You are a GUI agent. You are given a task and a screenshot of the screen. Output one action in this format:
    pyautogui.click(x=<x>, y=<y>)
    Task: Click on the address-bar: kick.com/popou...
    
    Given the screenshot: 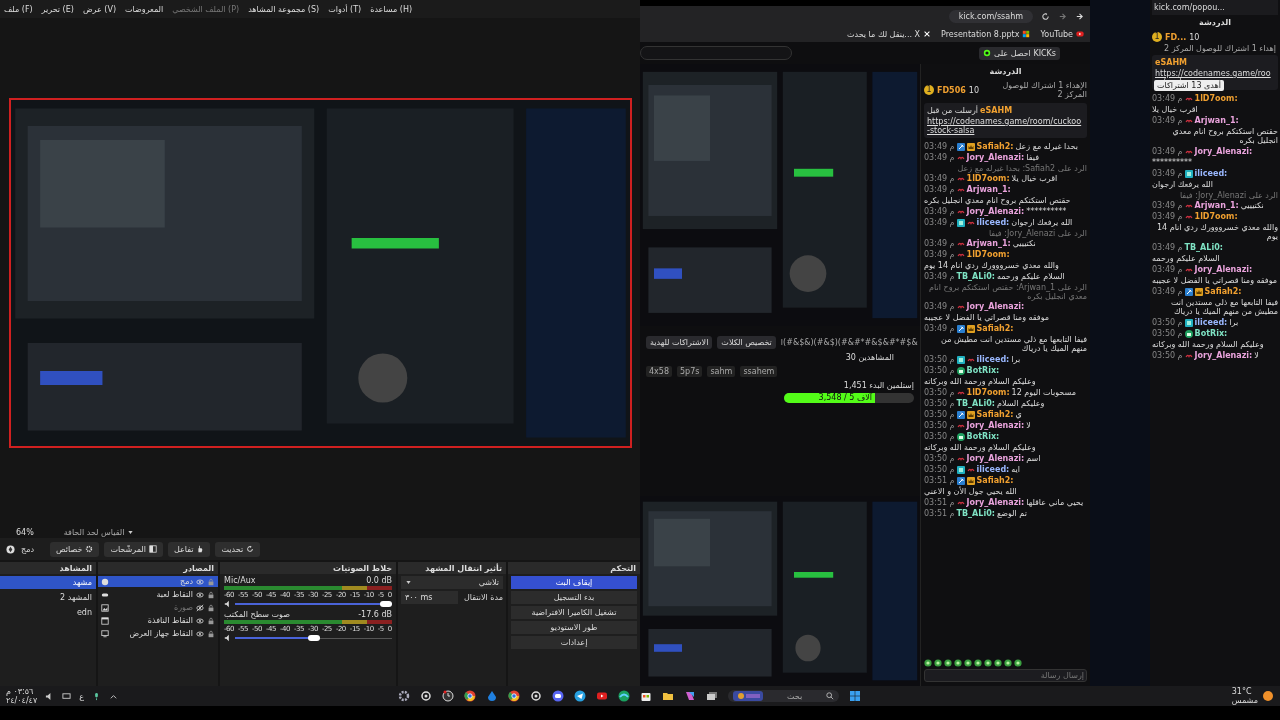 What is the action you would take?
    pyautogui.click(x=1215, y=7)
    